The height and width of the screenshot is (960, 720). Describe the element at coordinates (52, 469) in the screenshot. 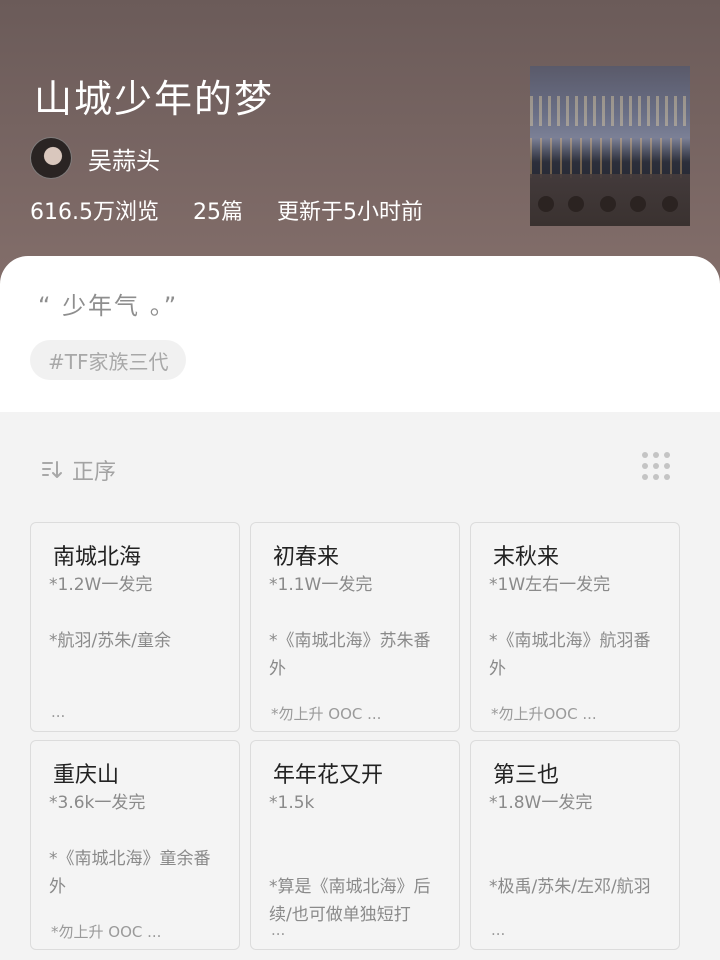

I see `sort-icon` at that location.